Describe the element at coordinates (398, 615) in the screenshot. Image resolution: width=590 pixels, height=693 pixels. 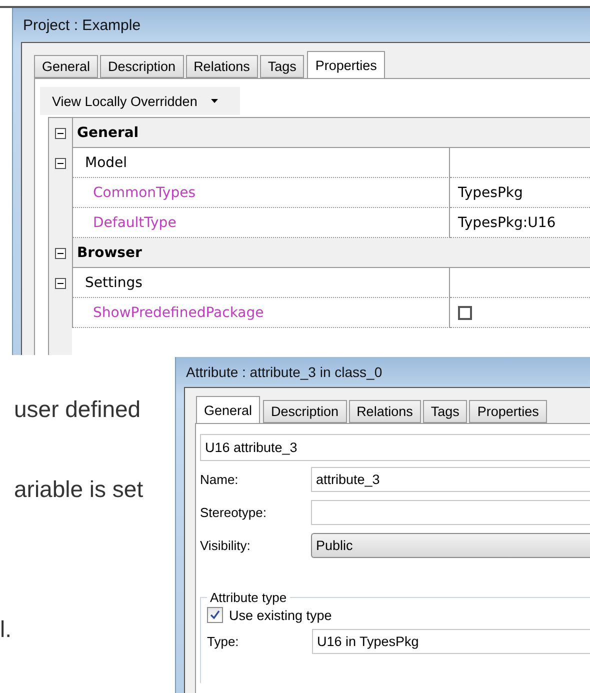
I see `use-existing-type-checkbox: Use existing type` at that location.